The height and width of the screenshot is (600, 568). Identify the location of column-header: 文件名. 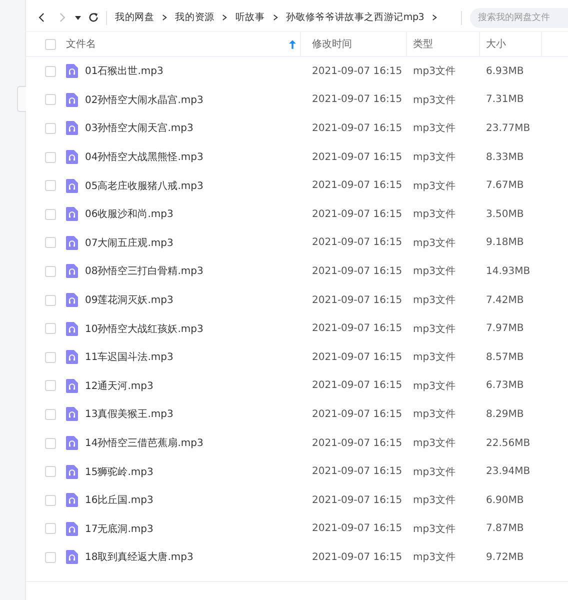
(81, 44).